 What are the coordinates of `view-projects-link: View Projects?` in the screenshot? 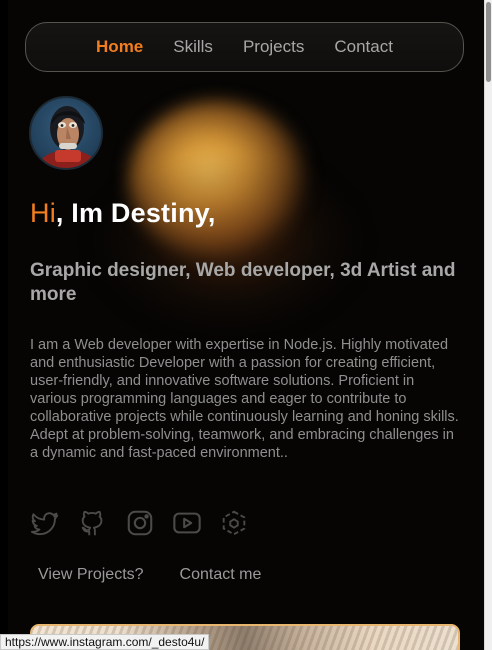 It's located at (91, 575).